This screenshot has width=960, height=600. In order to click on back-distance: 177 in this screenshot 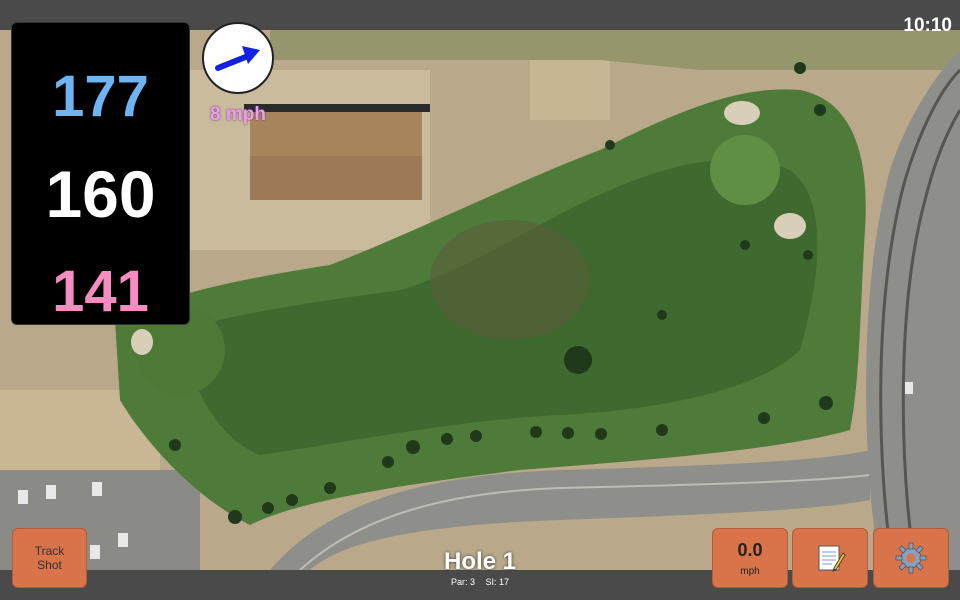, I will do `click(100, 96)`.